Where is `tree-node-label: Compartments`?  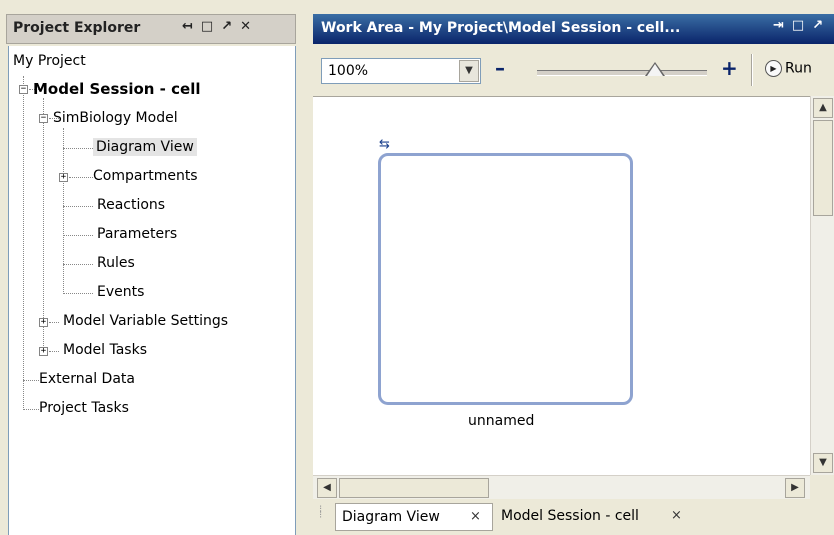 tree-node-label: Compartments is located at coordinates (145, 176).